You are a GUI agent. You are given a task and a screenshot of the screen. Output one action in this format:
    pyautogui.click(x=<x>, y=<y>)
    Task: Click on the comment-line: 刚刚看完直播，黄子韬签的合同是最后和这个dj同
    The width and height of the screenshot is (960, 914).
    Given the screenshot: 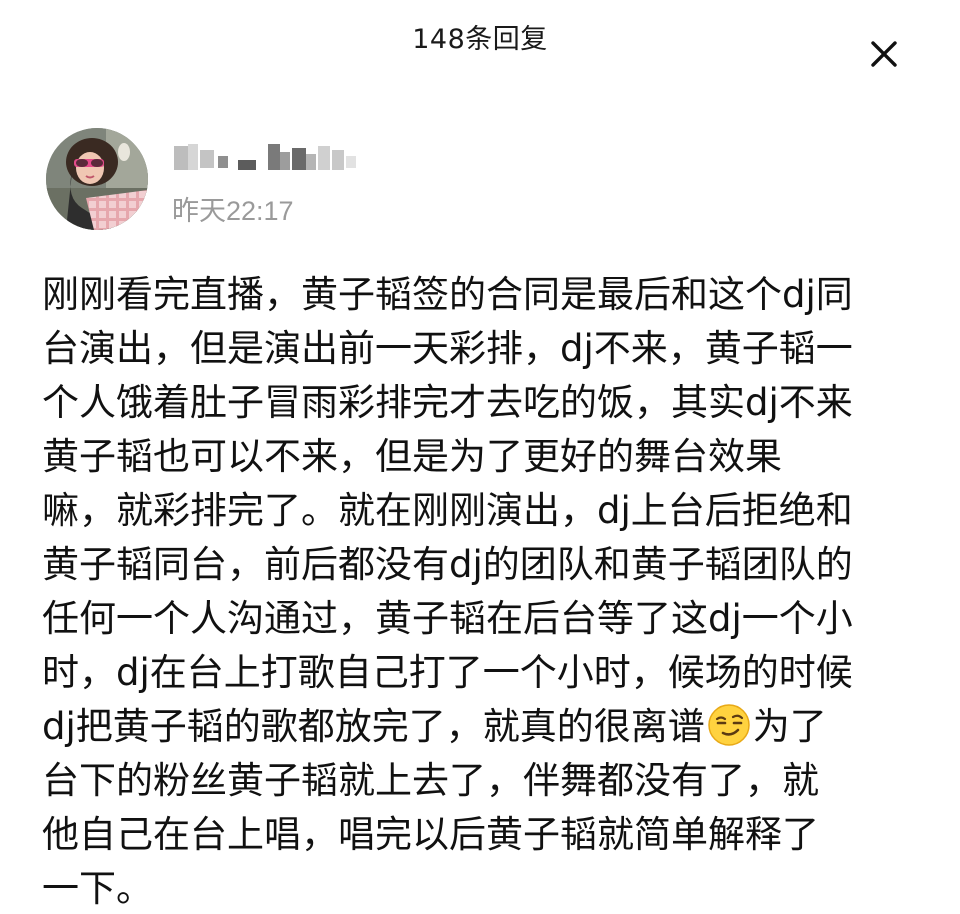 What is the action you would take?
    pyautogui.click(x=447, y=294)
    